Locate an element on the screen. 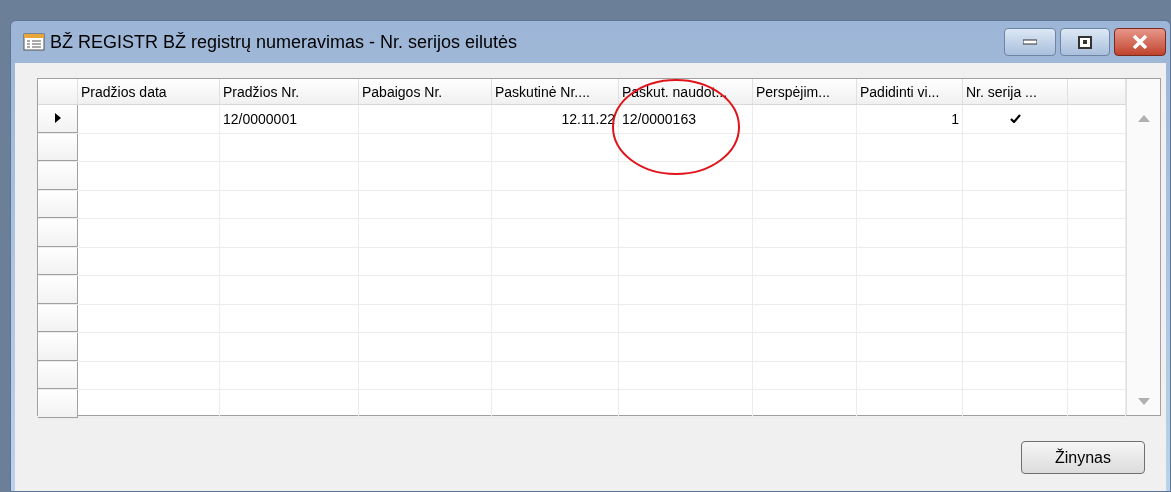  help-button: Žinynas is located at coordinates (1083, 457).